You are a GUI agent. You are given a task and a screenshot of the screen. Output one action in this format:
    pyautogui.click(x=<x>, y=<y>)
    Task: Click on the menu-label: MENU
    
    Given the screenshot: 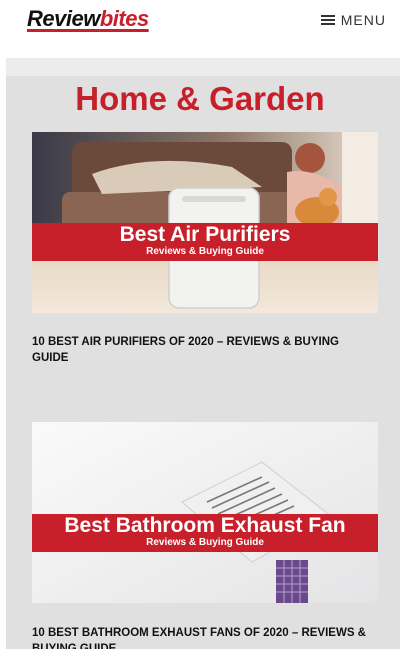 What is the action you would take?
    pyautogui.click(x=363, y=20)
    